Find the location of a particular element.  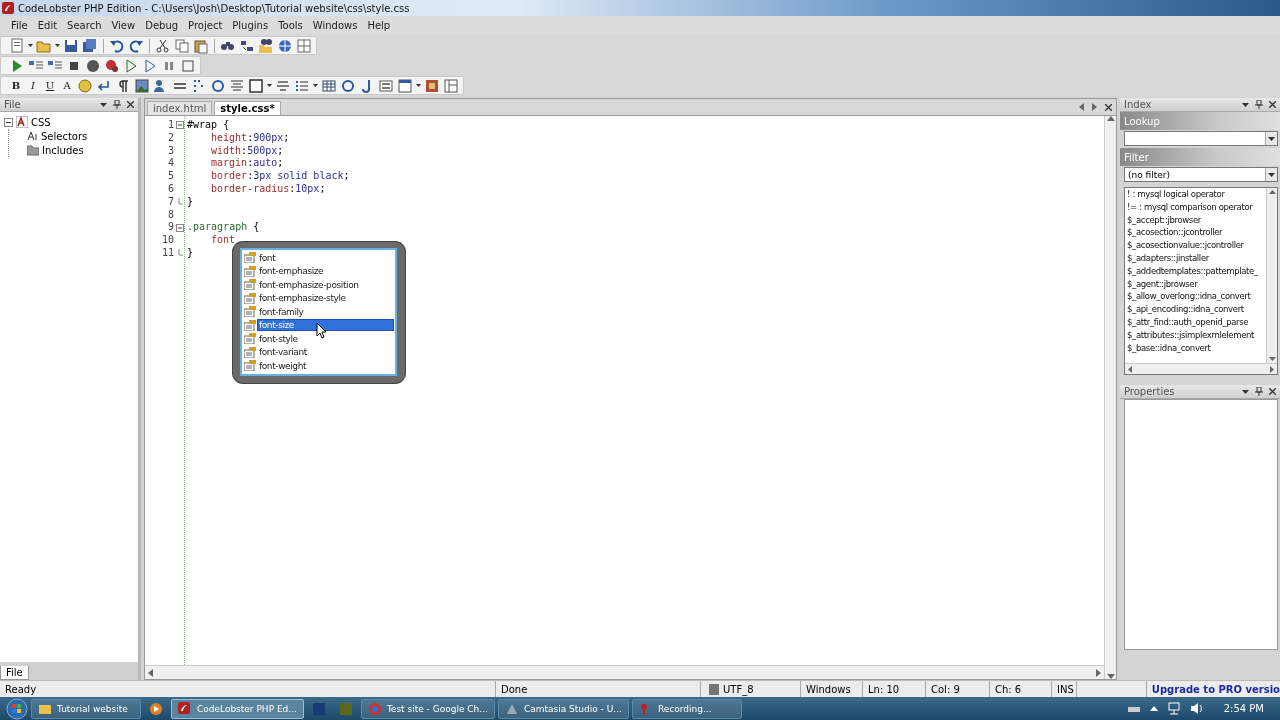

index-item: $_allow_overlong::idna_convert is located at coordinates (1195, 298).